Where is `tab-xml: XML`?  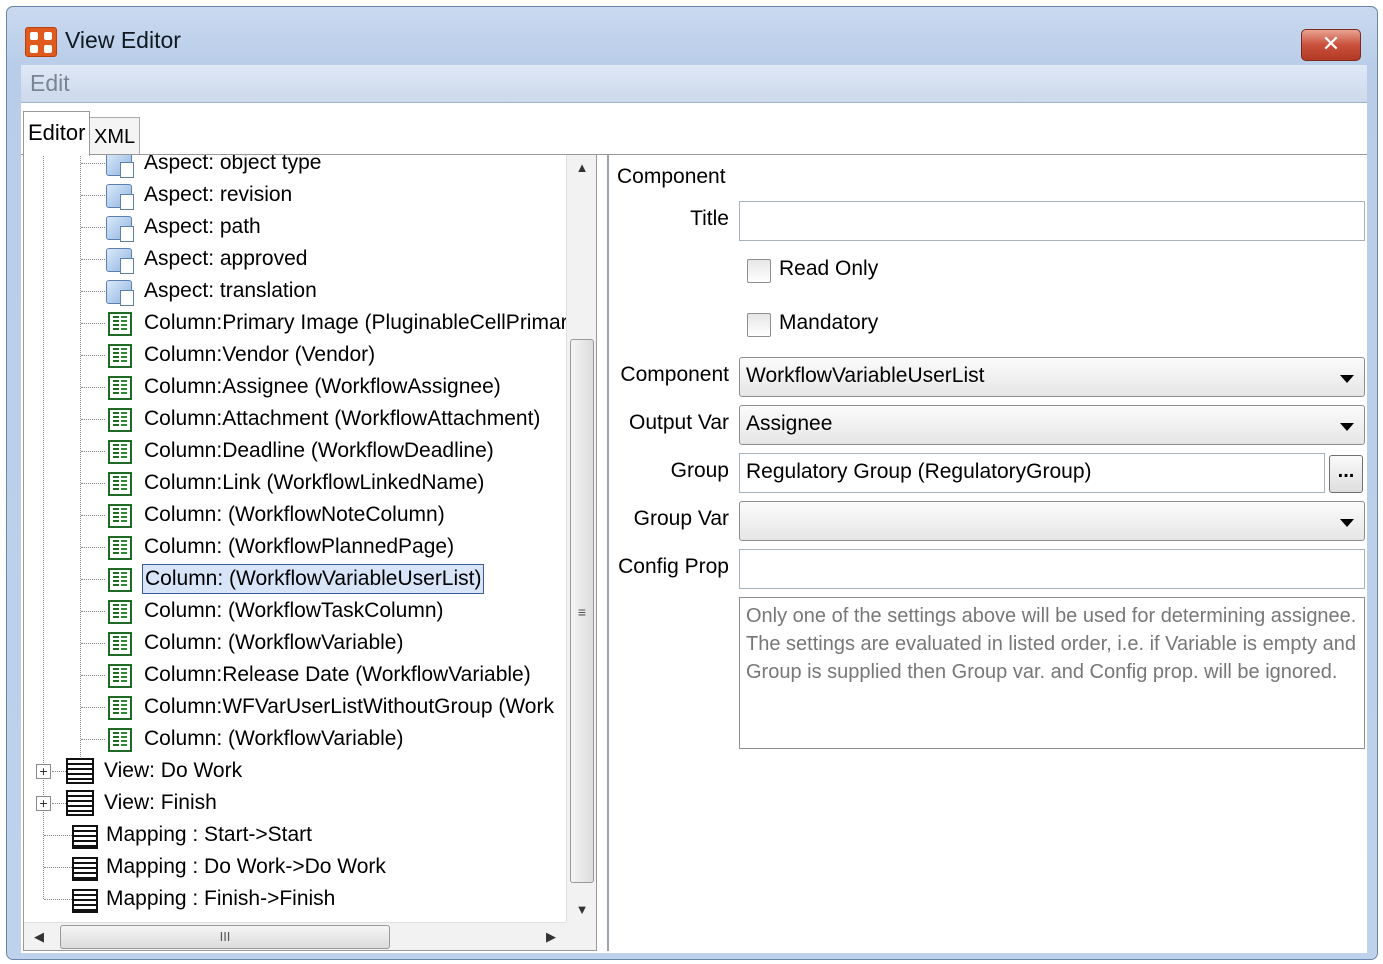
tab-xml: XML is located at coordinates (115, 136).